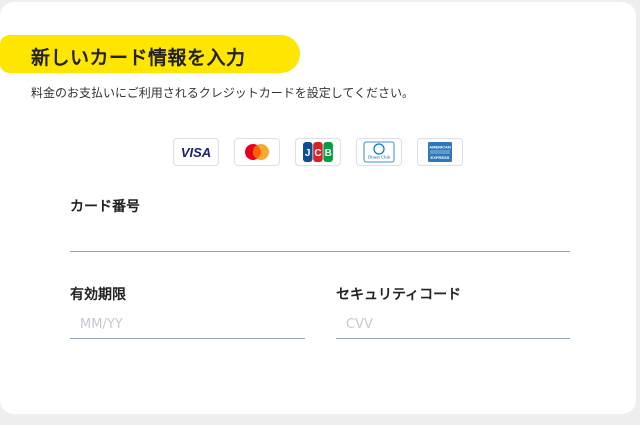 The image size is (640, 425). Describe the element at coordinates (187, 325) in the screenshot. I see `expiry-input` at that location.